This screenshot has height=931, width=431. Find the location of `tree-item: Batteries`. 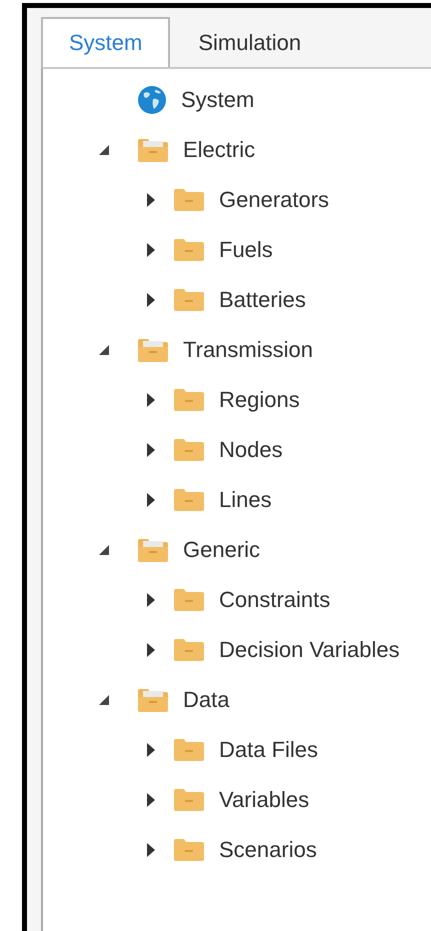

tree-item: Batteries is located at coordinates (262, 300).